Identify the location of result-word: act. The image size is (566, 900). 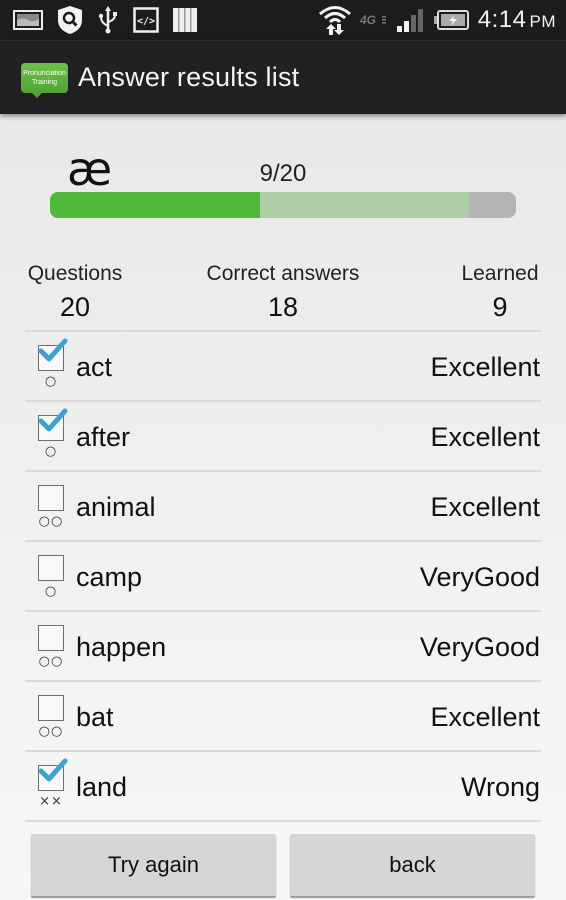
(94, 367).